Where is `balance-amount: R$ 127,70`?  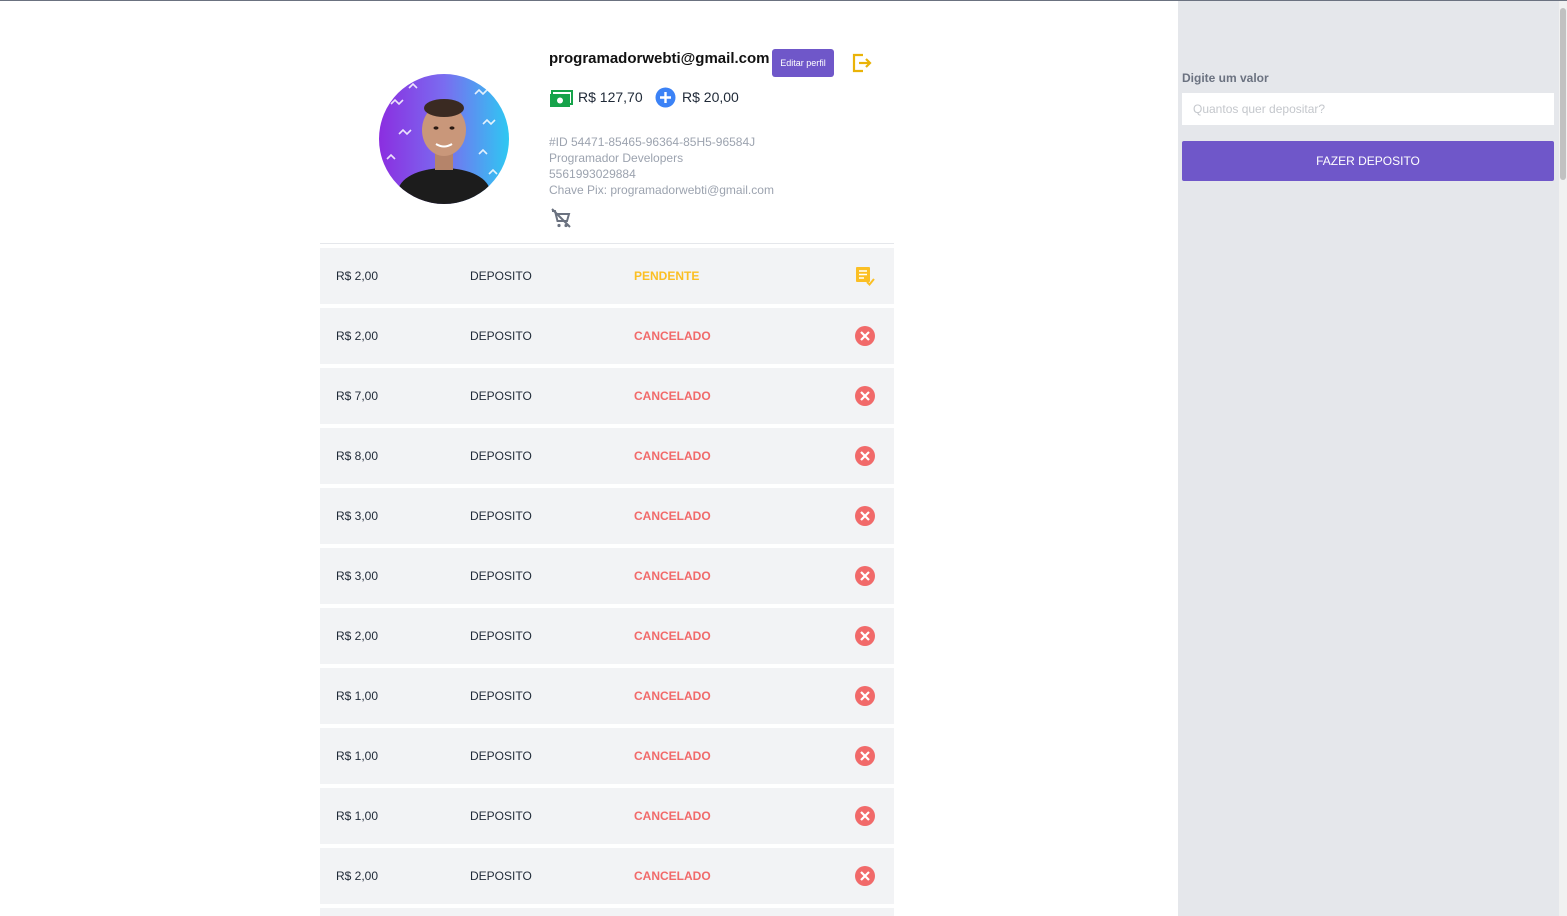 balance-amount: R$ 127,70 is located at coordinates (610, 97).